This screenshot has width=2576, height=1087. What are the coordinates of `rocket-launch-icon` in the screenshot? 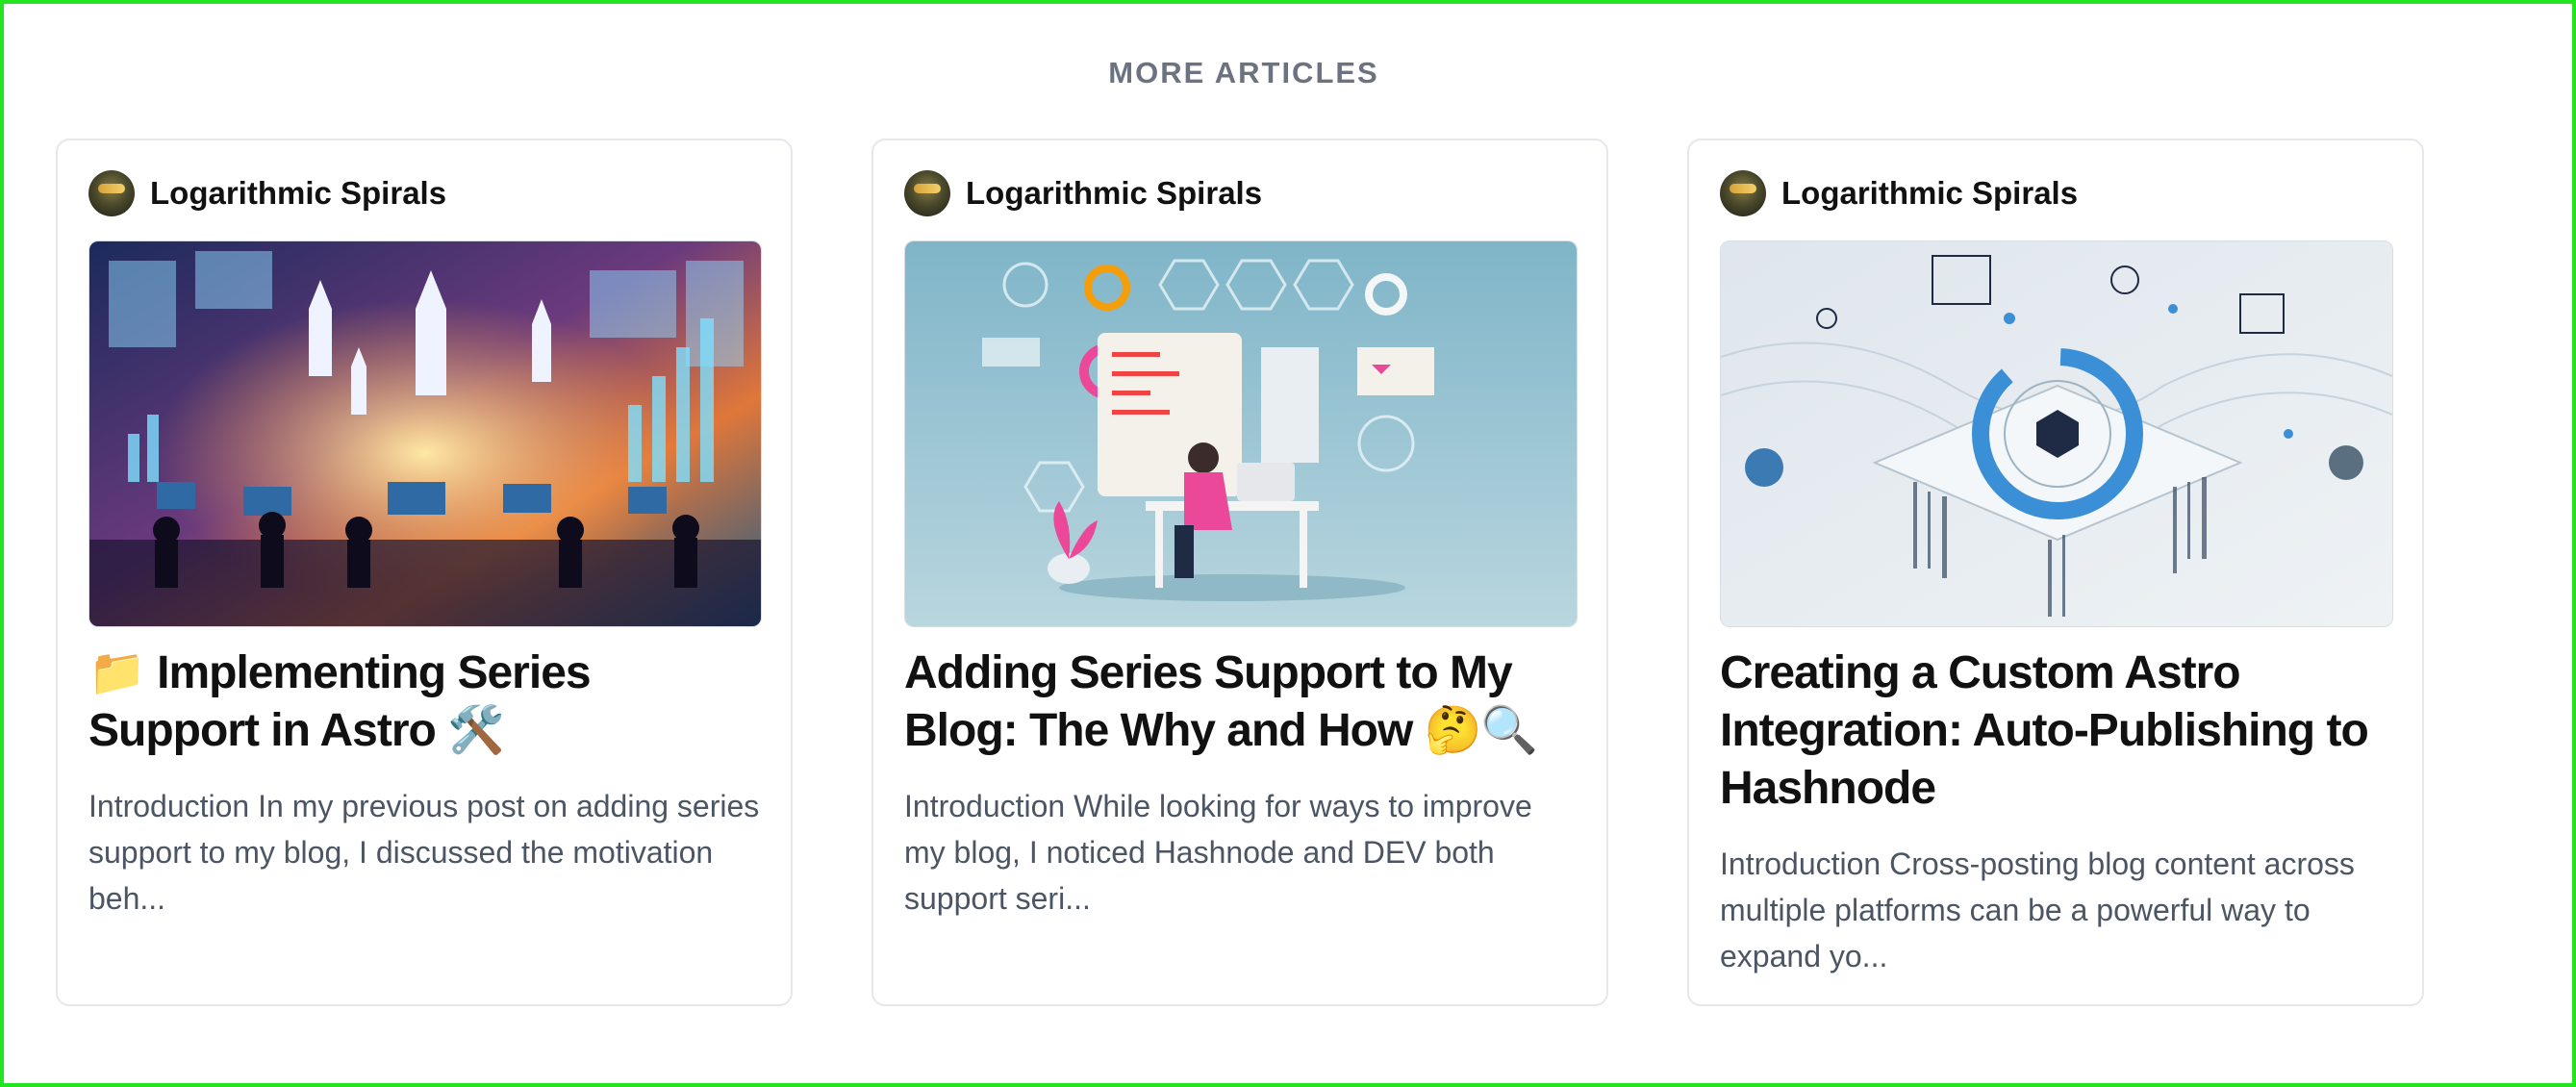 It's located at (425, 433).